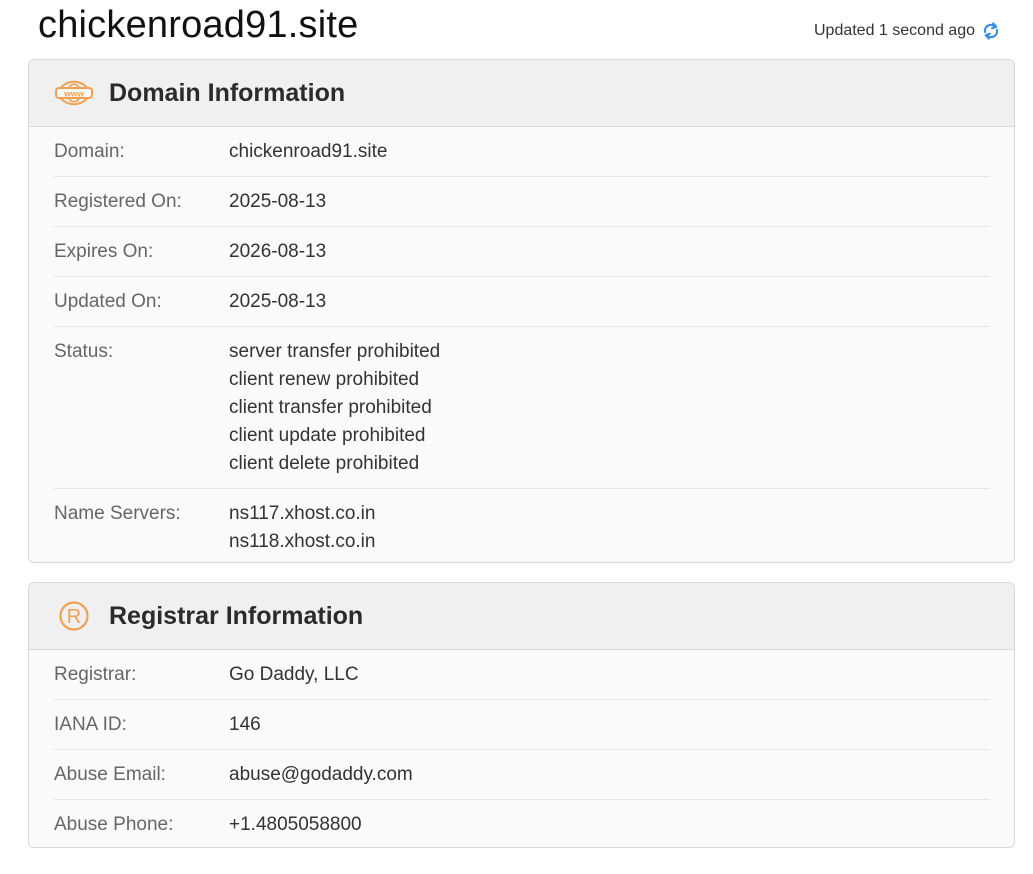 The height and width of the screenshot is (874, 1033). What do you see at coordinates (522, 202) in the screenshot?
I see `row-registered-on: Registered On: 2025-08-13` at bounding box center [522, 202].